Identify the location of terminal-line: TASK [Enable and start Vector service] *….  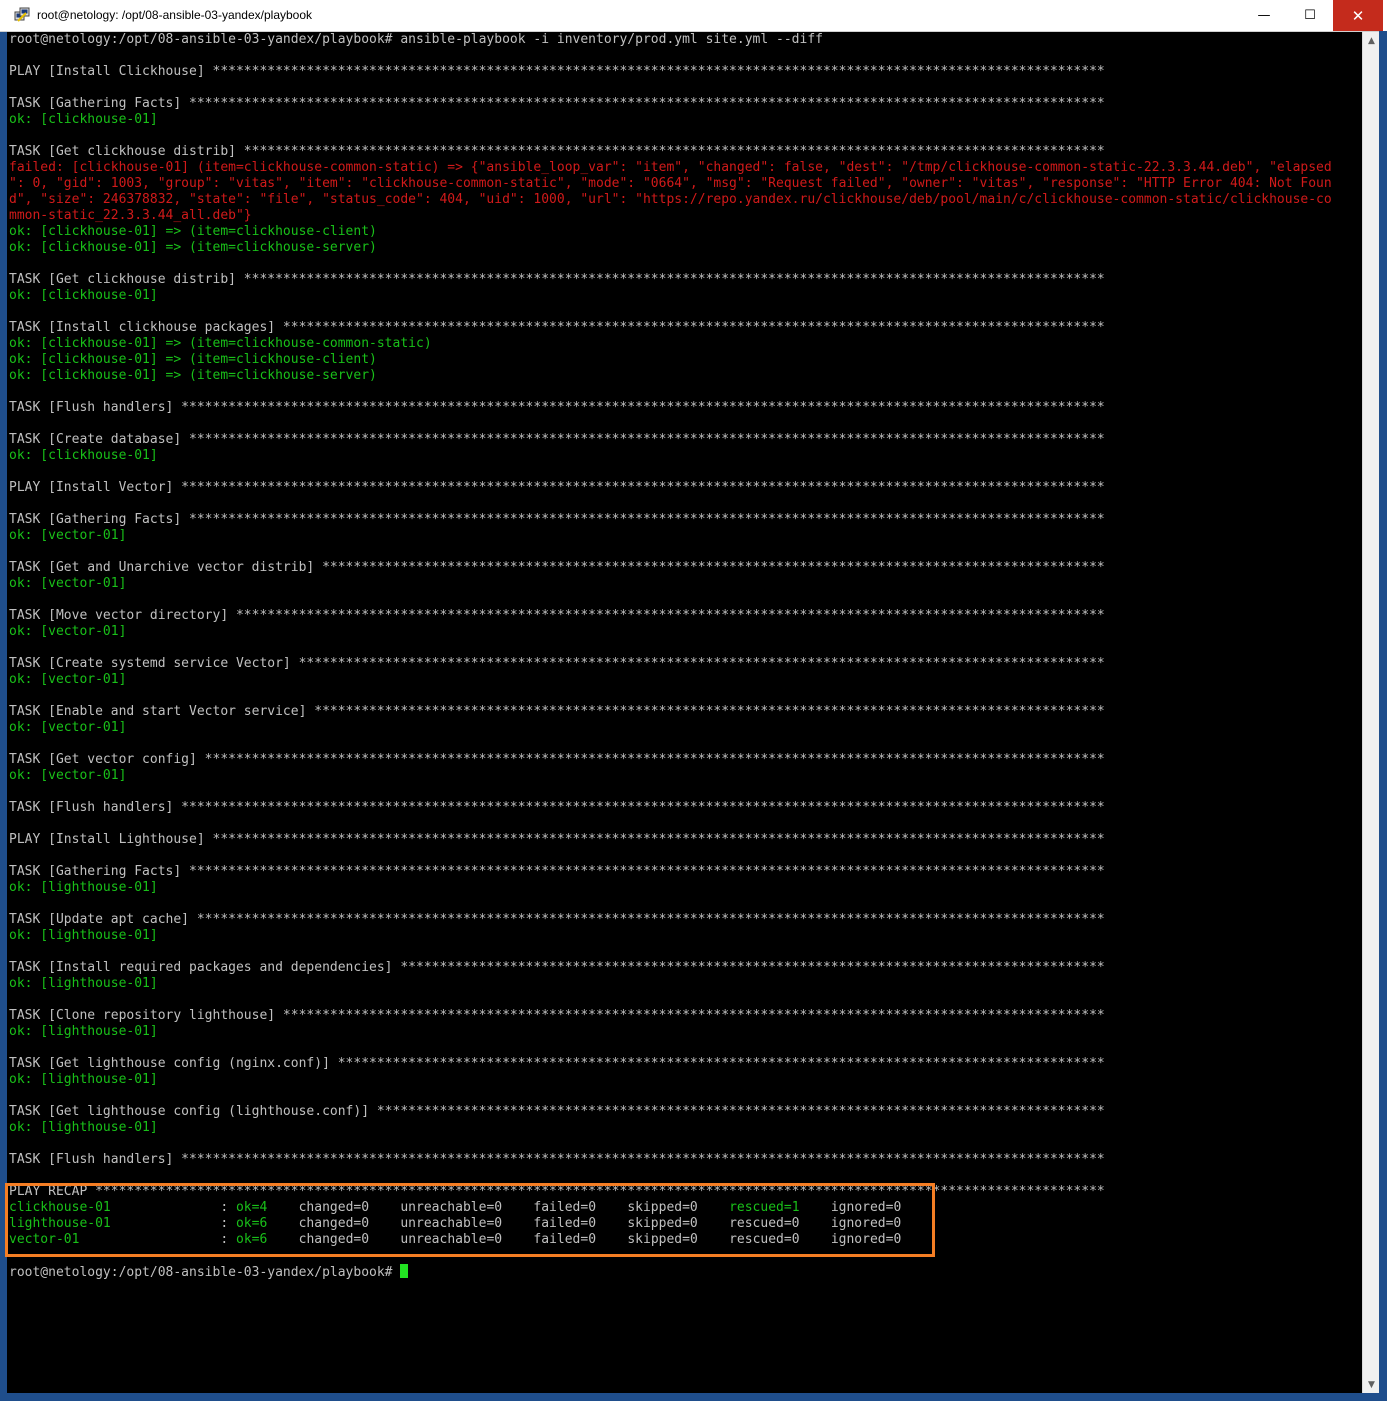
(557, 712).